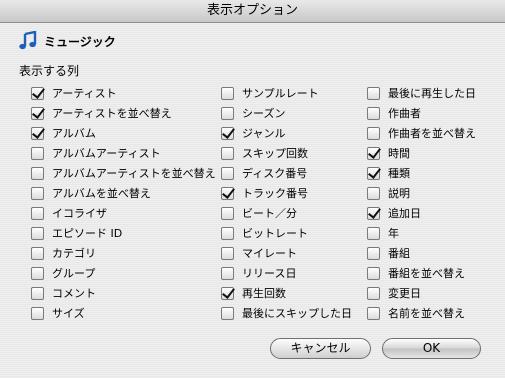 Image resolution: width=505 pixels, height=378 pixels. What do you see at coordinates (421, 113) in the screenshot?
I see `column-option: 作曲者` at bounding box center [421, 113].